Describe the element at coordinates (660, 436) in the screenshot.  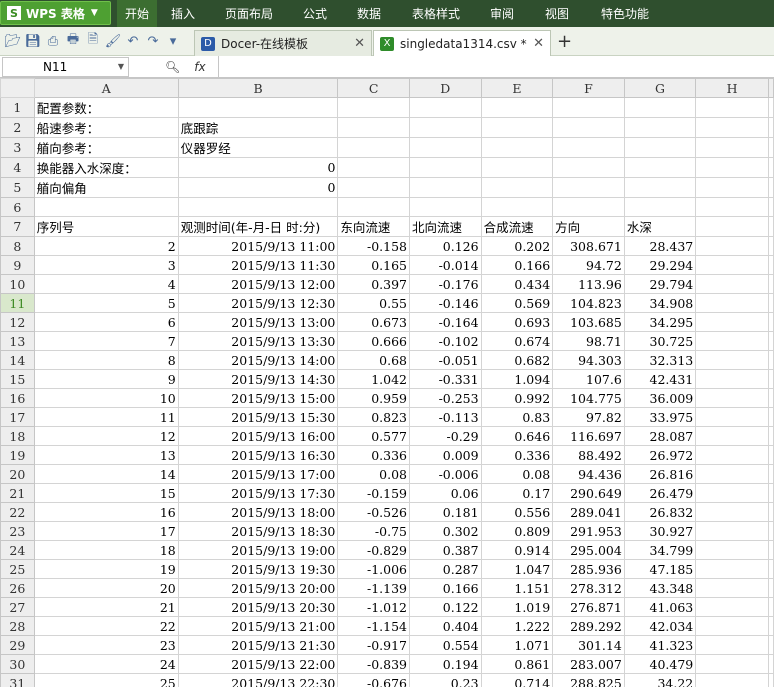
I see `cell: 28.087` at that location.